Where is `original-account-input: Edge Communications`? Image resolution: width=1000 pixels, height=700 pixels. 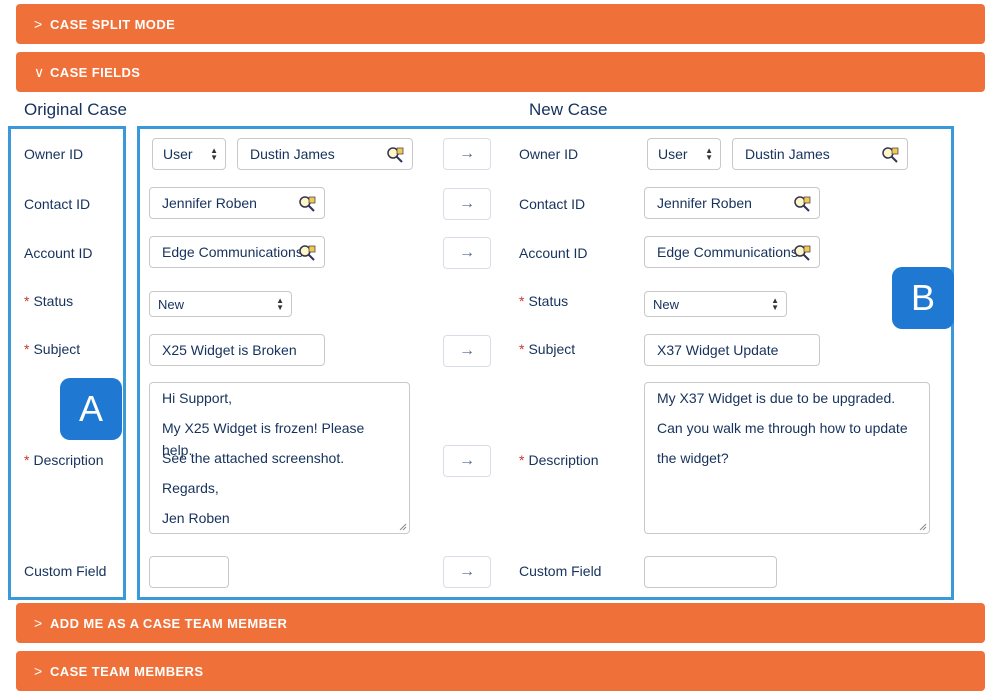
original-account-input: Edge Communications is located at coordinates (237, 252).